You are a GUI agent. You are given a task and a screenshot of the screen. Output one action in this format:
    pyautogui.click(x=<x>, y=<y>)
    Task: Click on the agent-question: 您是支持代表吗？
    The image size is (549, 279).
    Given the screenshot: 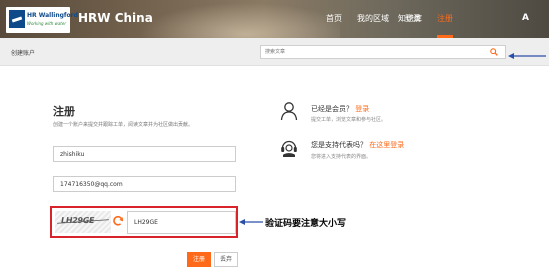 What is the action you would take?
    pyautogui.click(x=339, y=145)
    